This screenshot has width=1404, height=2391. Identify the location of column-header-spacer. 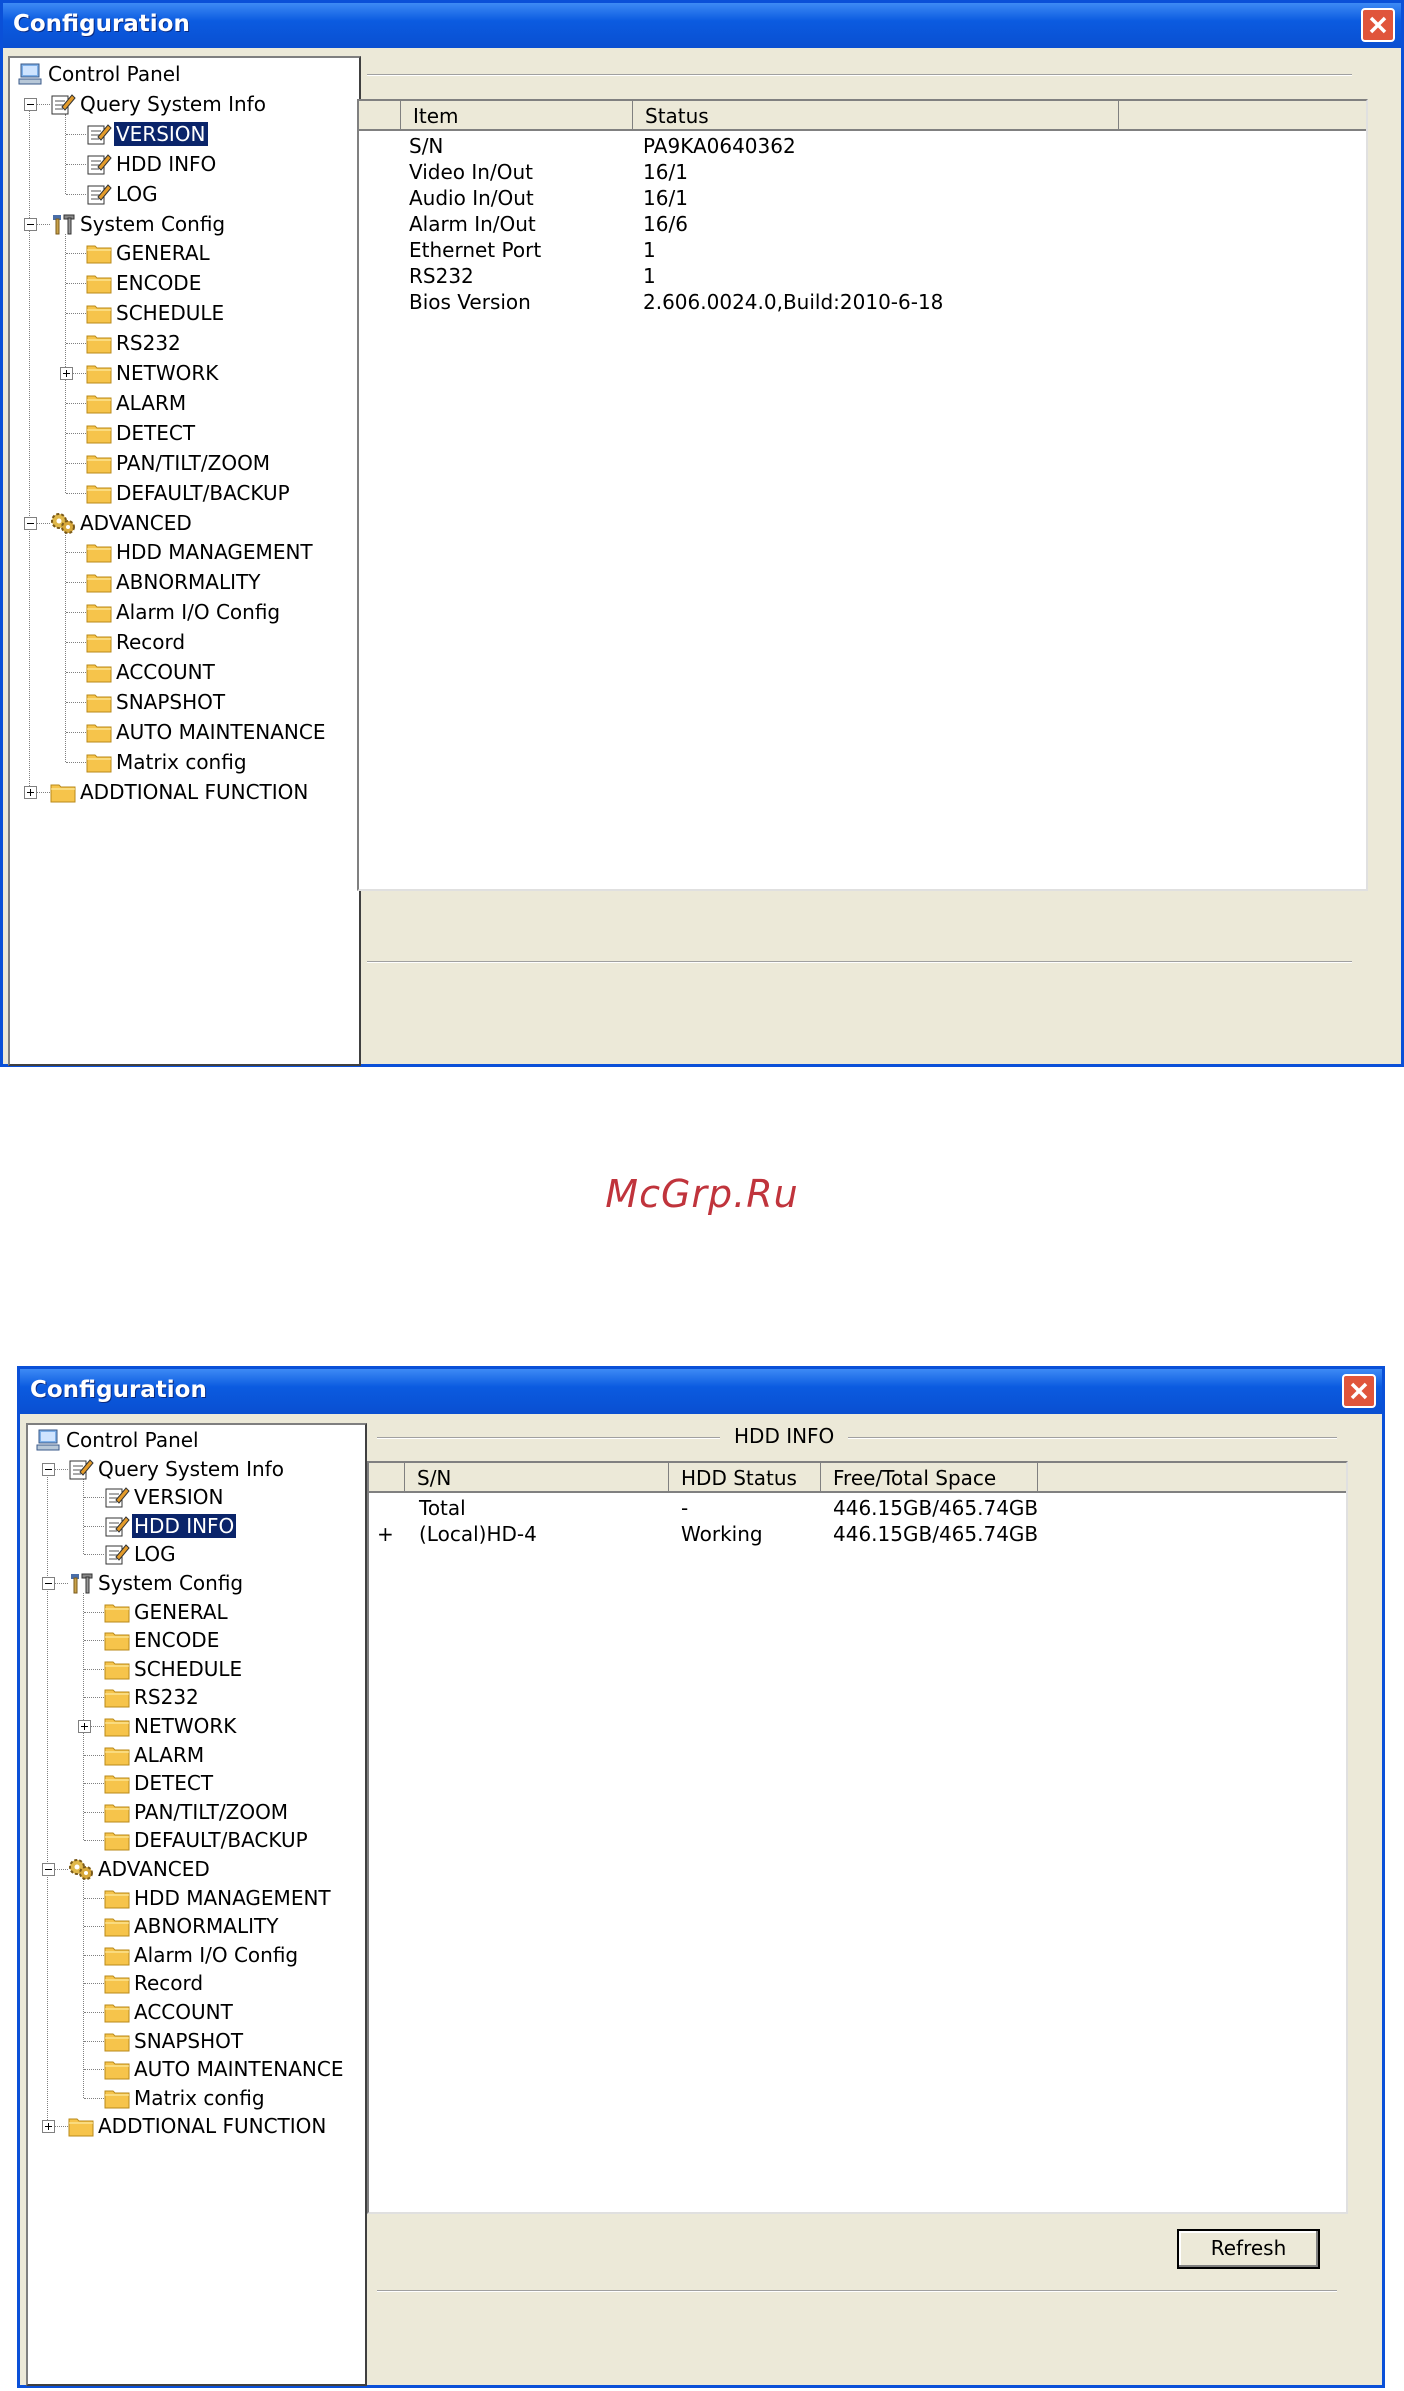
(387, 1478).